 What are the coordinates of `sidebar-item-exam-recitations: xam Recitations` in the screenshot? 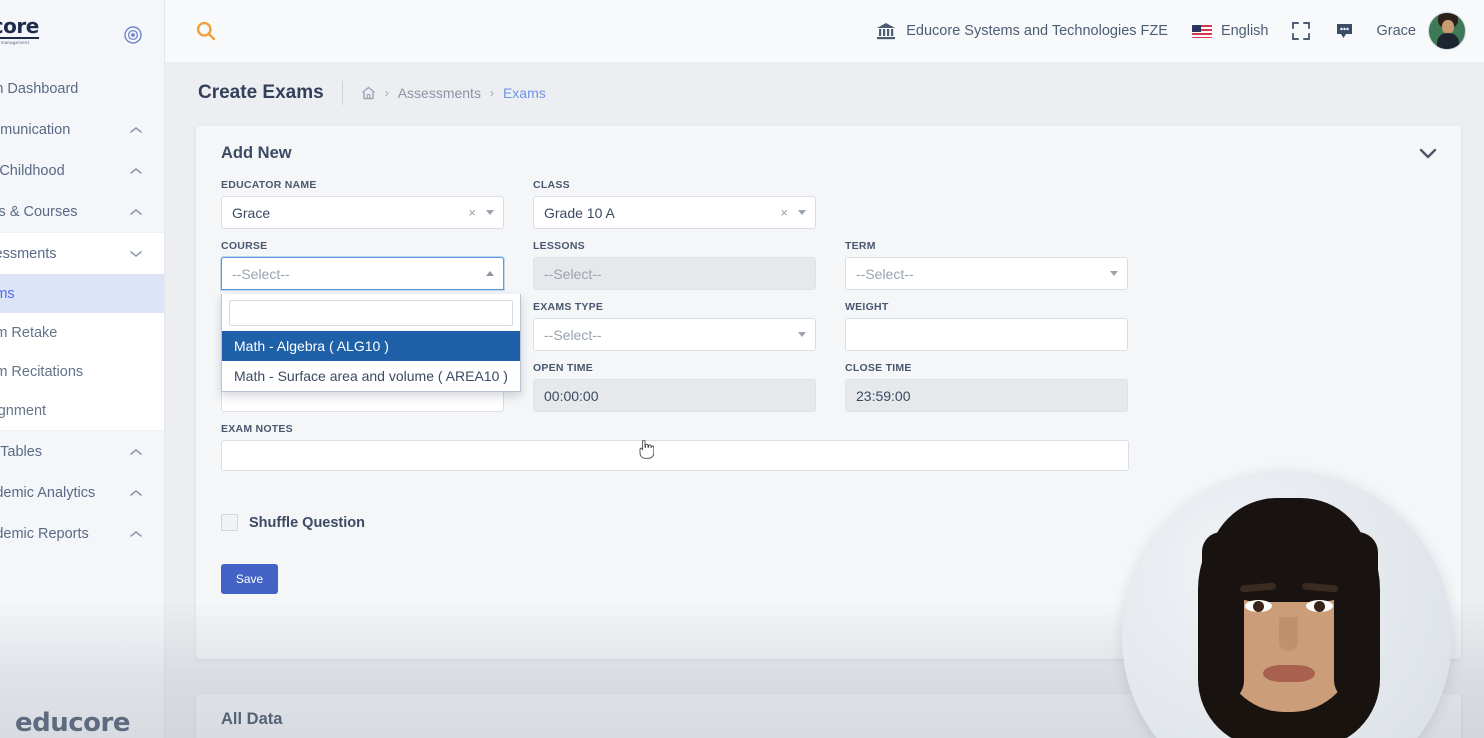 It's located at (82, 371).